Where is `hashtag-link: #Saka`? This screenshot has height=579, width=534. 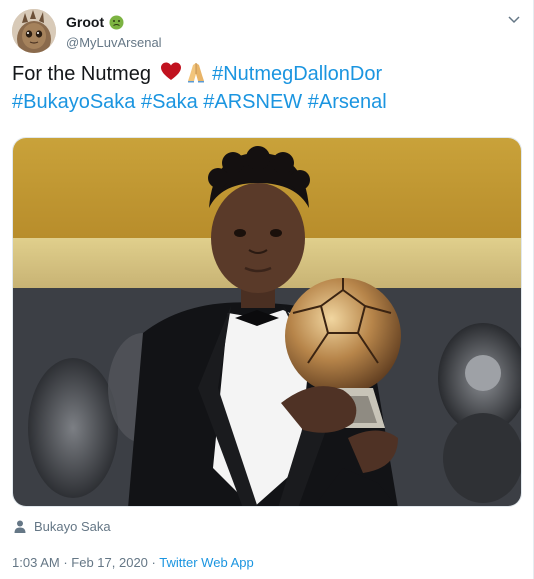
hashtag-link: #Saka is located at coordinates (169, 102).